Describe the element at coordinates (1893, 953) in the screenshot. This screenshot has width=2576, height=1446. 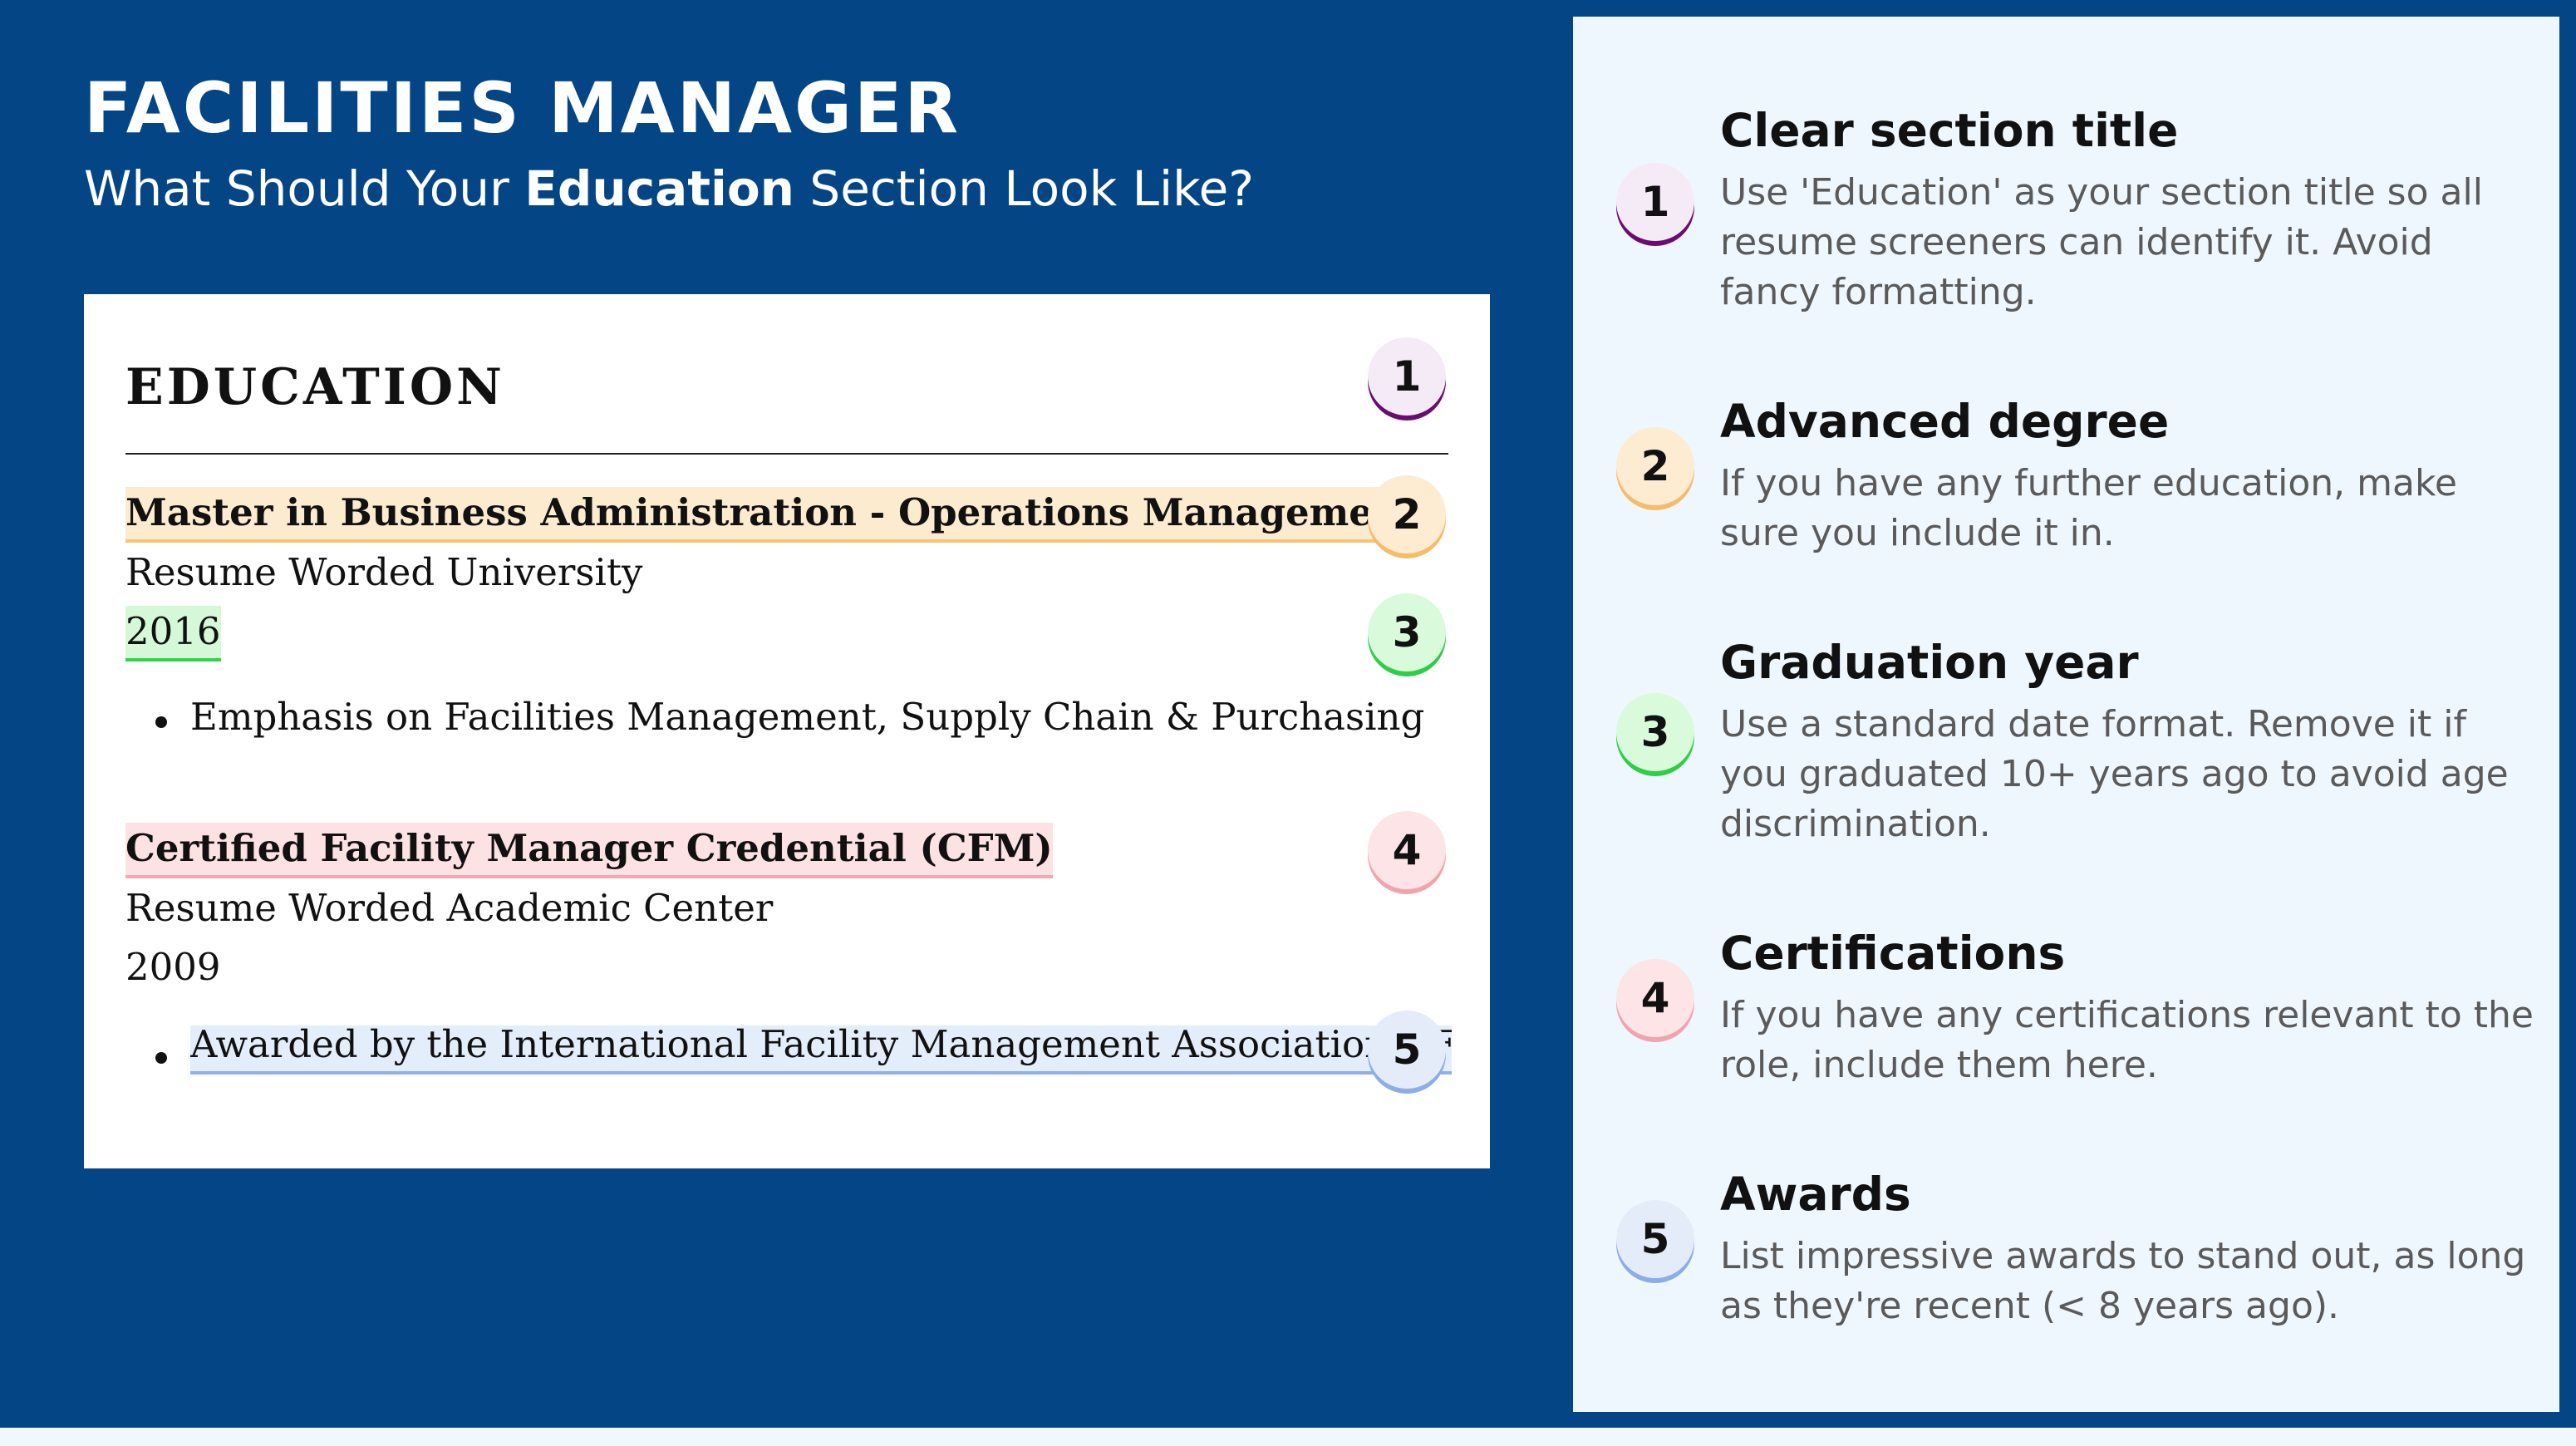
I see `tip-4-title: Certifications` at that location.